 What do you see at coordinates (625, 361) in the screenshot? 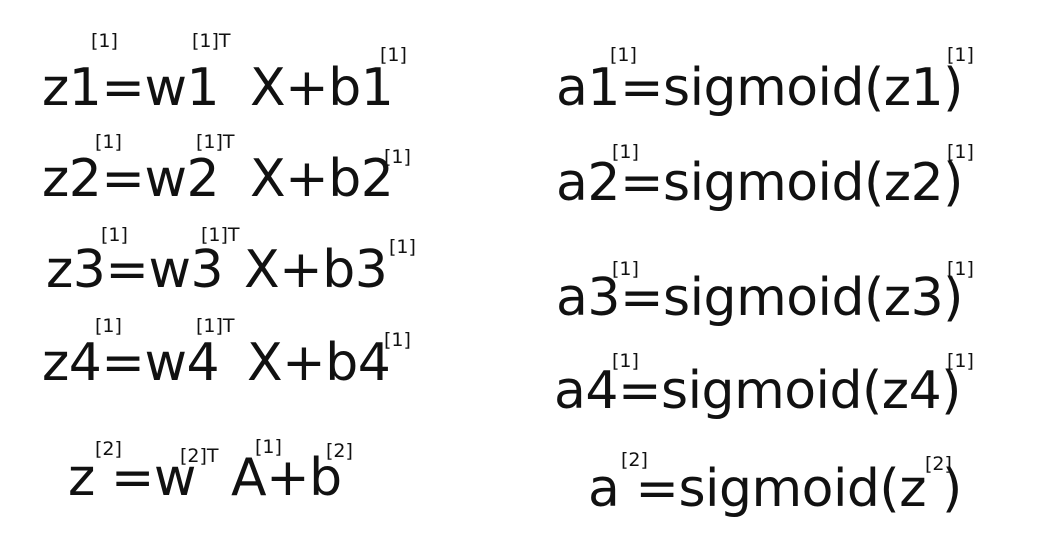
I see `equation-right-4-sup-a: [1]` at bounding box center [625, 361].